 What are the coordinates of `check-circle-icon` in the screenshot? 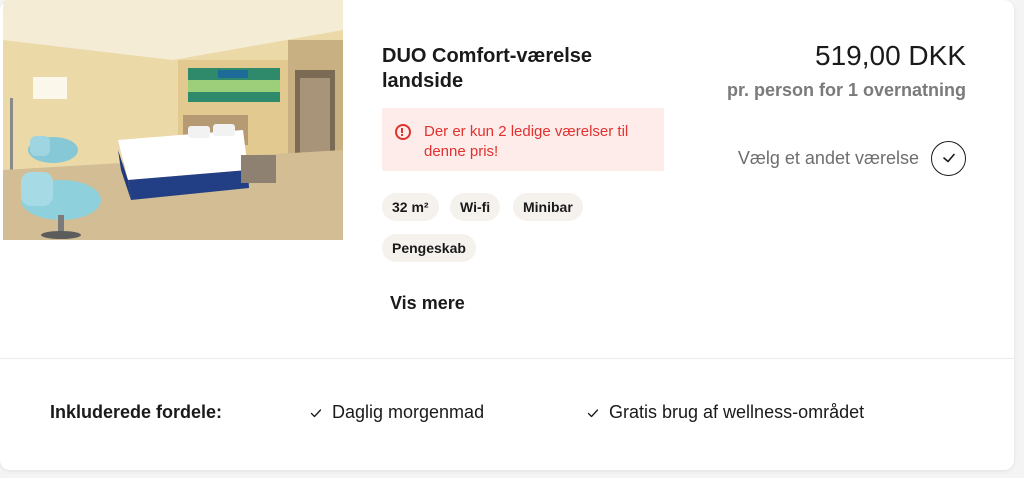 It's located at (948, 158).